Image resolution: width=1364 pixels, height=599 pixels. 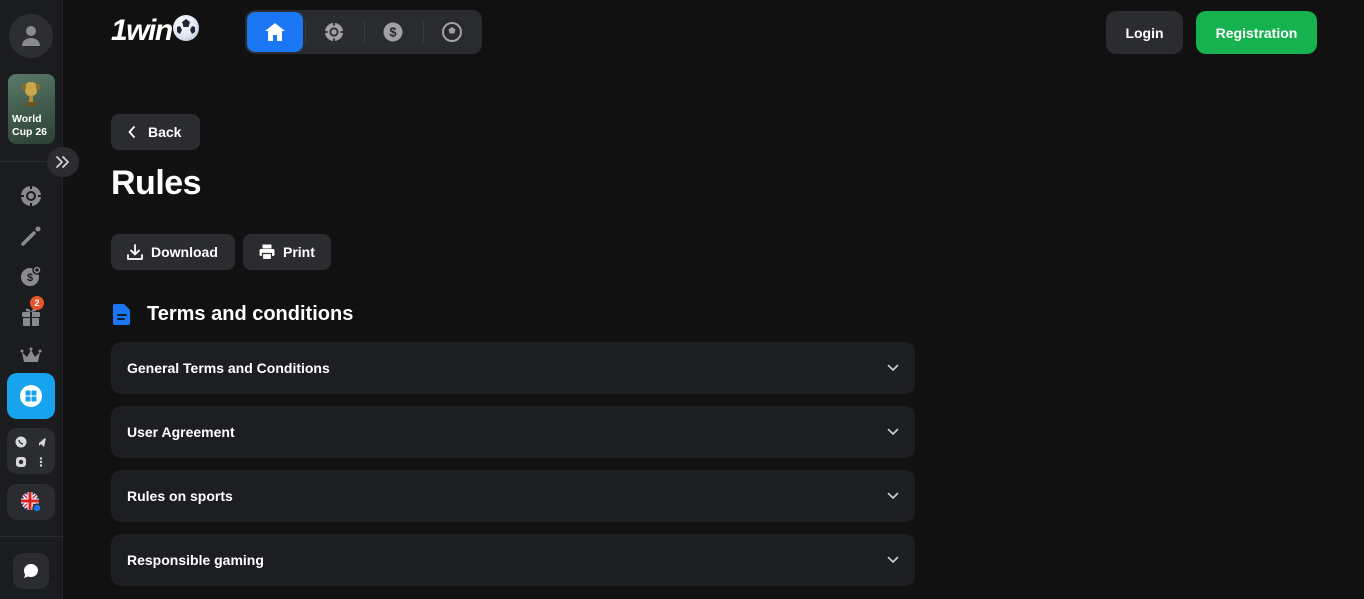 I want to click on login-button: Login, so click(x=1144, y=32).